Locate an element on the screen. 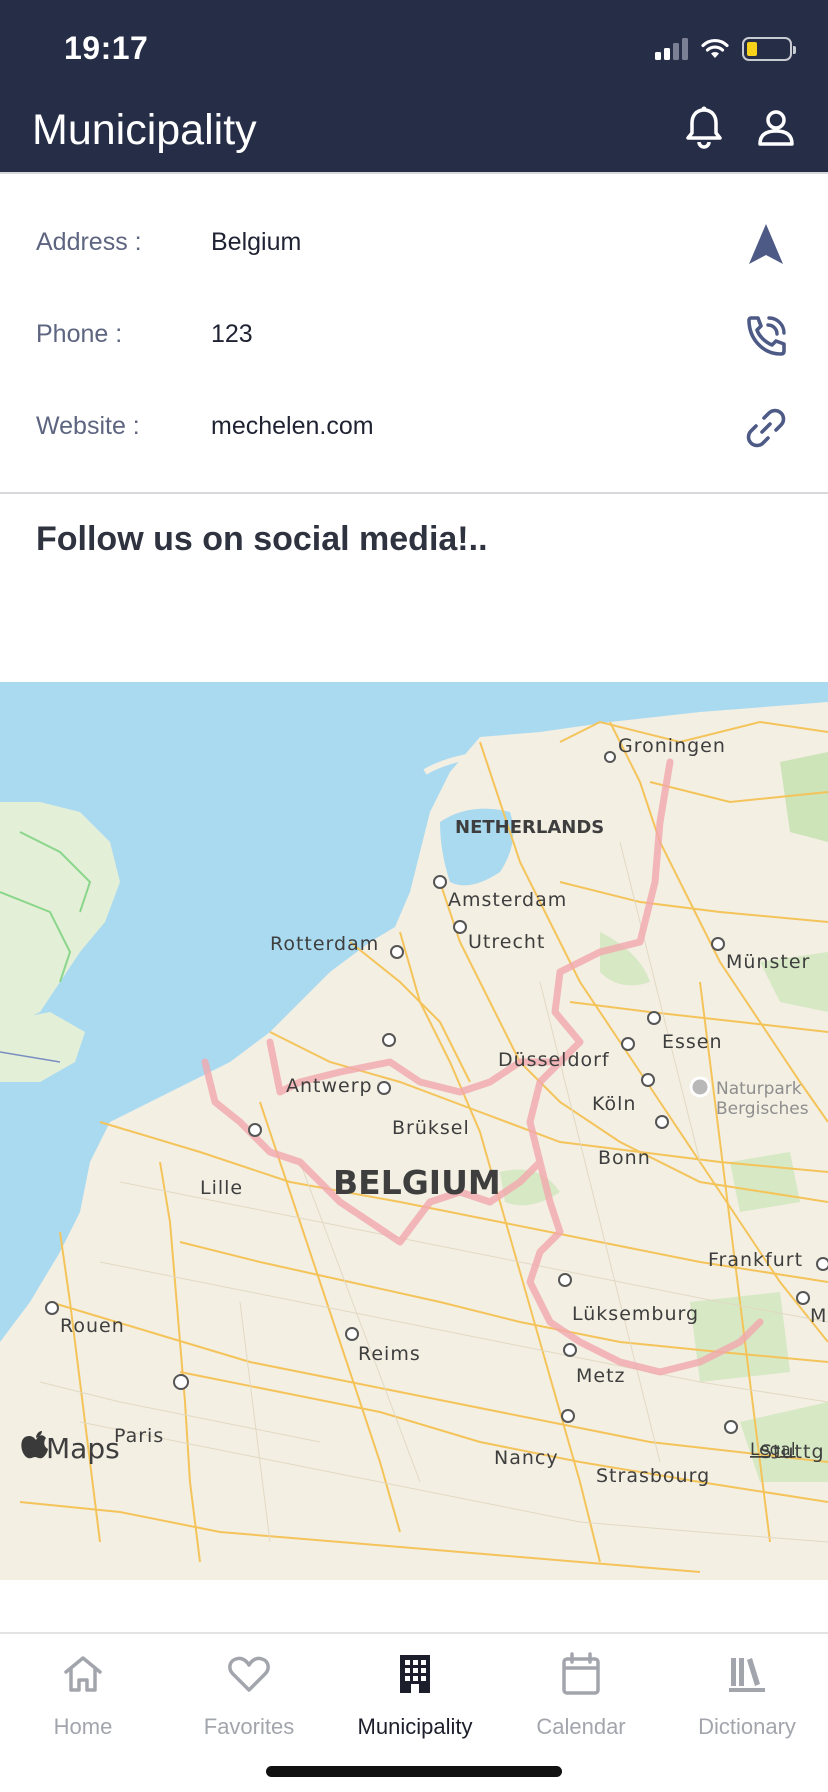  tab-municipality-label: Municipality is located at coordinates (415, 1726).